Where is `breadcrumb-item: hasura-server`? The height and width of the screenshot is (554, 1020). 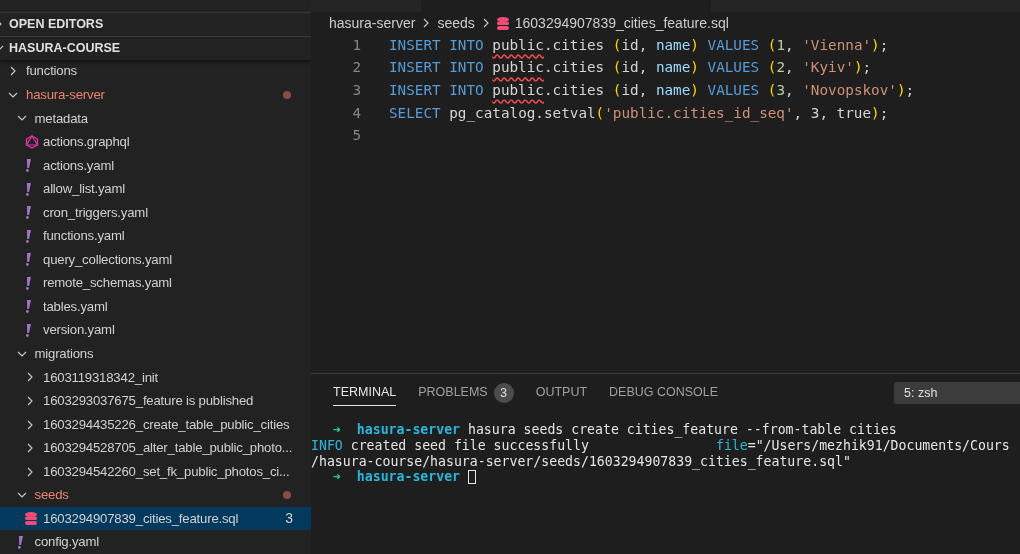
breadcrumb-item: hasura-server is located at coordinates (372, 23).